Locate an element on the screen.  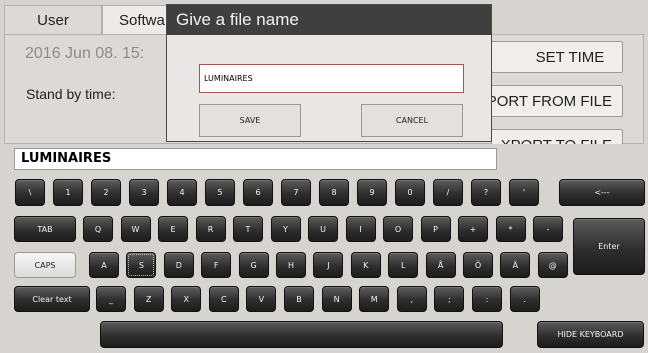
import-from-file-button: PORT FROM FILE is located at coordinates (557, 101).